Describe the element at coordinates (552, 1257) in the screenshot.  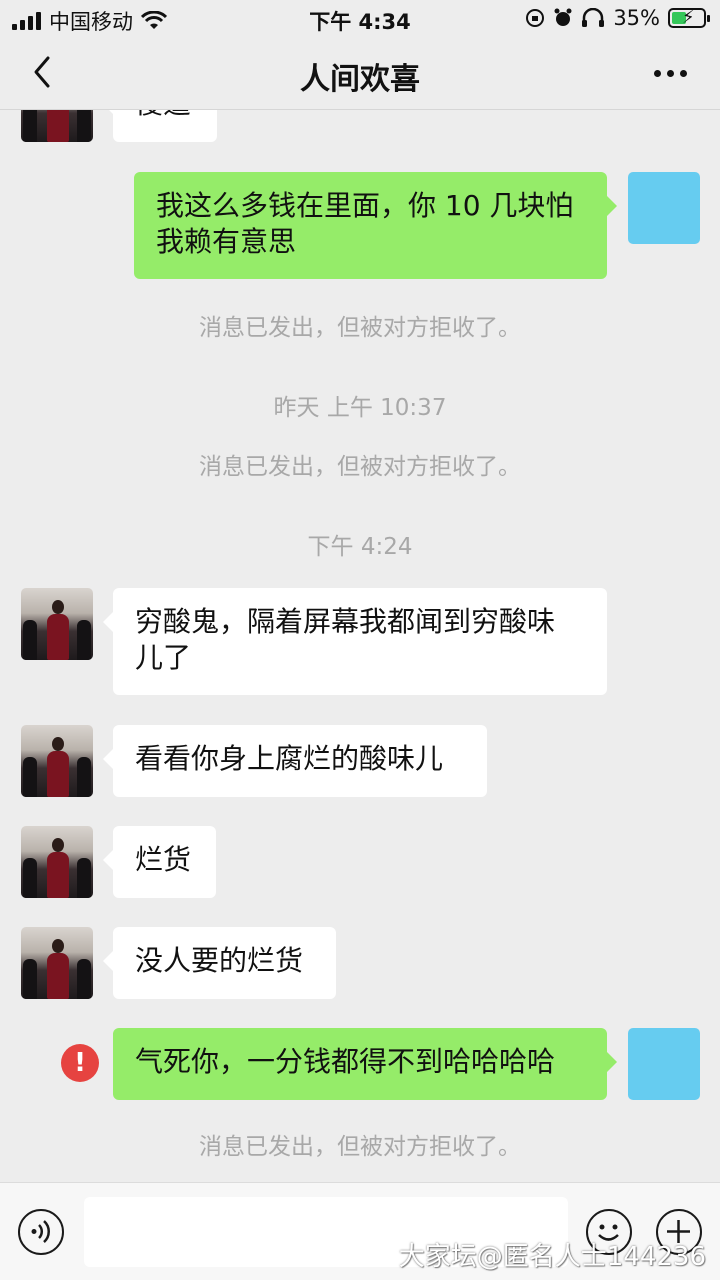
I see `watermark: 大家坛@匿名人士144236` at that location.